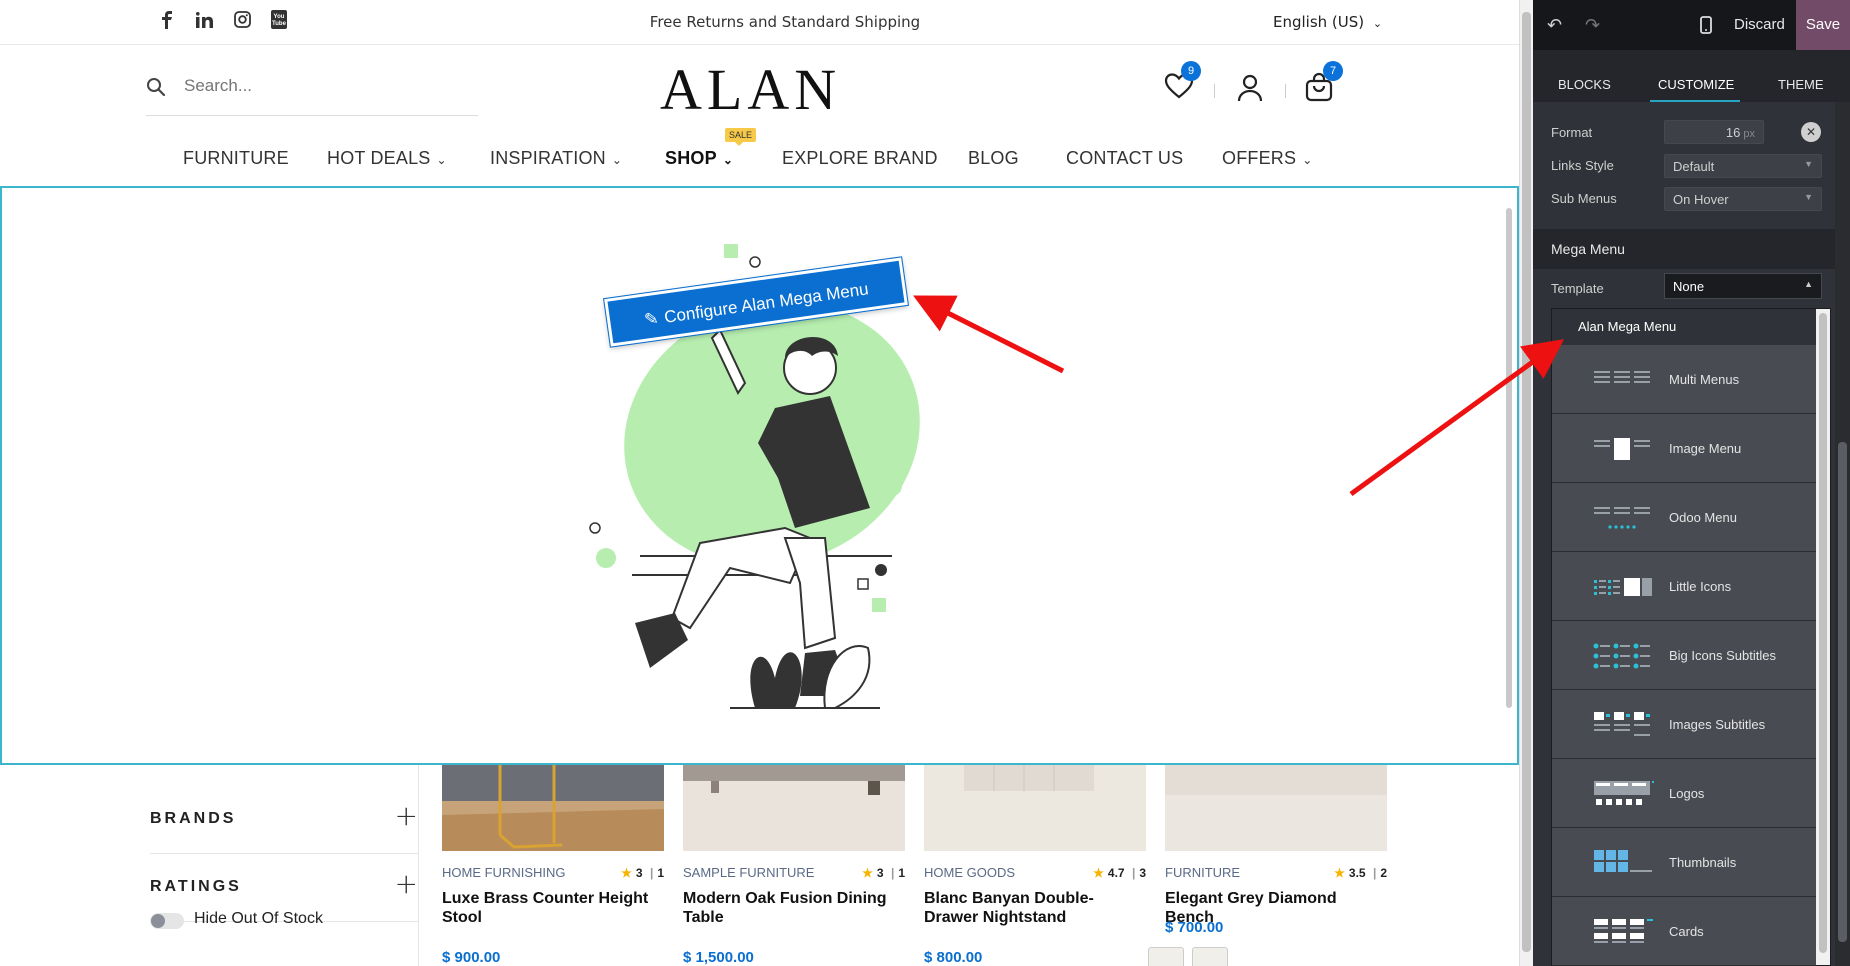  I want to click on product-name: Luxe Brass Counter Height Stool, so click(553, 908).